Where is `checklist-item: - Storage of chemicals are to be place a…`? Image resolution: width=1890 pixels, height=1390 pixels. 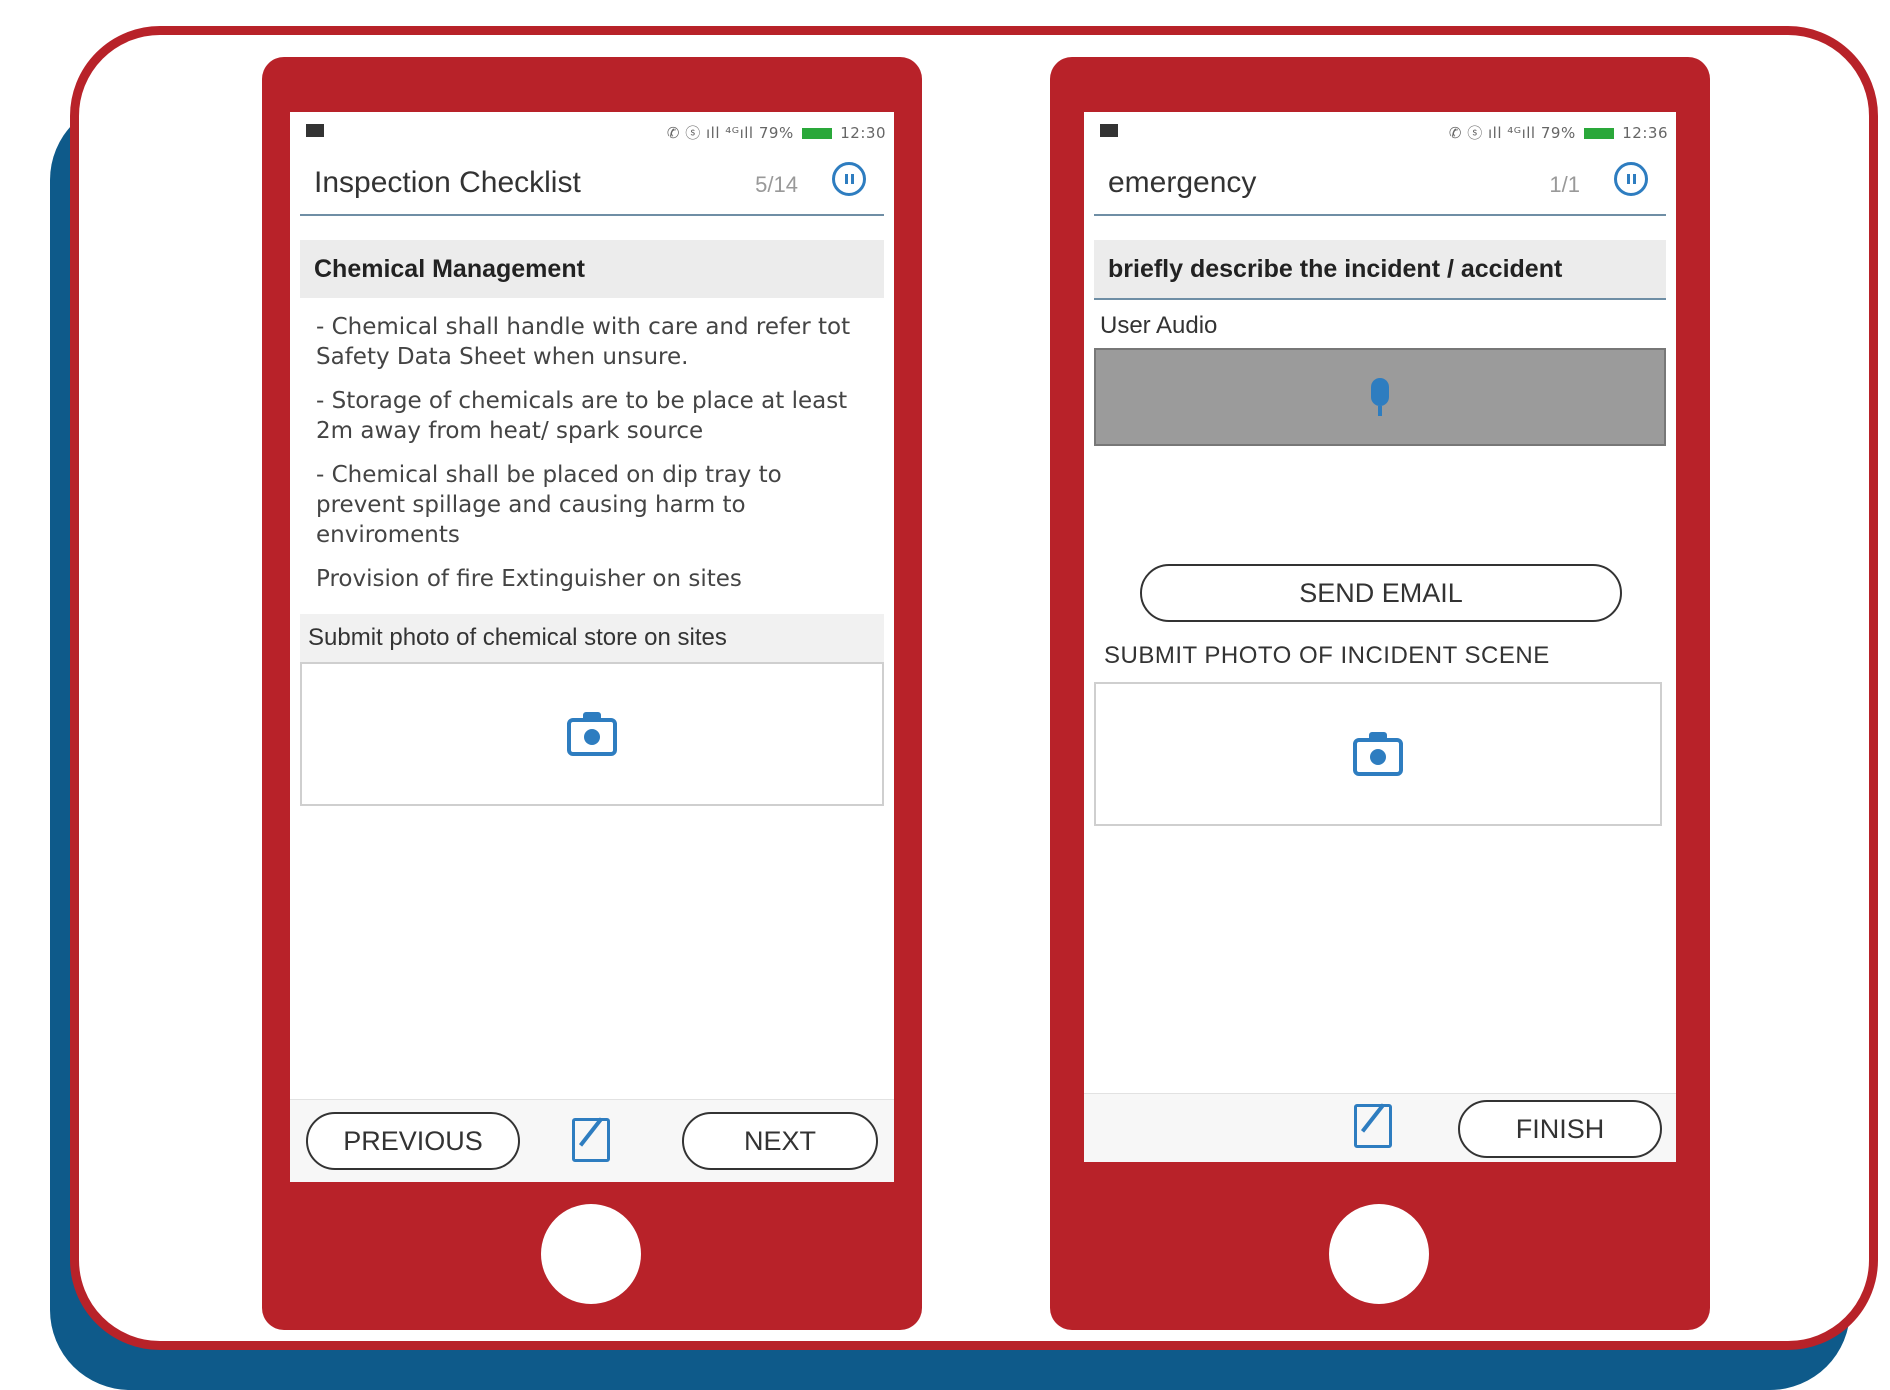 checklist-item: - Storage of chemicals are to be place a… is located at coordinates (582, 416).